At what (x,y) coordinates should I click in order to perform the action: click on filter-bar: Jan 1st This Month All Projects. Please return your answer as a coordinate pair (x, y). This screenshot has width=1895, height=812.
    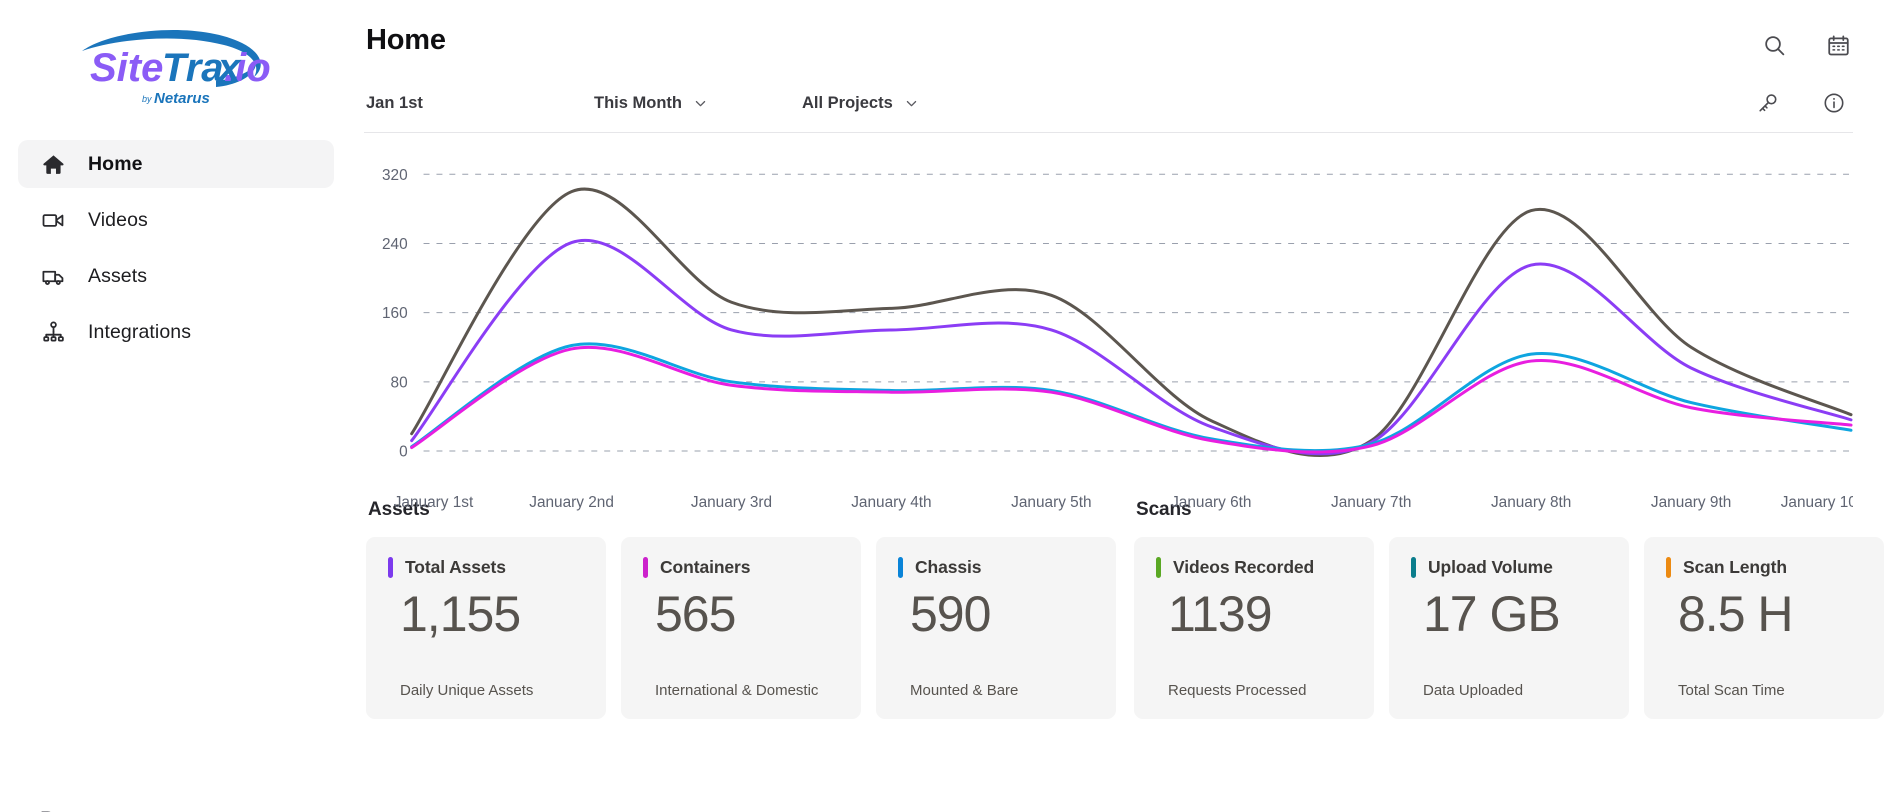
    Looking at the image, I should click on (1108, 103).